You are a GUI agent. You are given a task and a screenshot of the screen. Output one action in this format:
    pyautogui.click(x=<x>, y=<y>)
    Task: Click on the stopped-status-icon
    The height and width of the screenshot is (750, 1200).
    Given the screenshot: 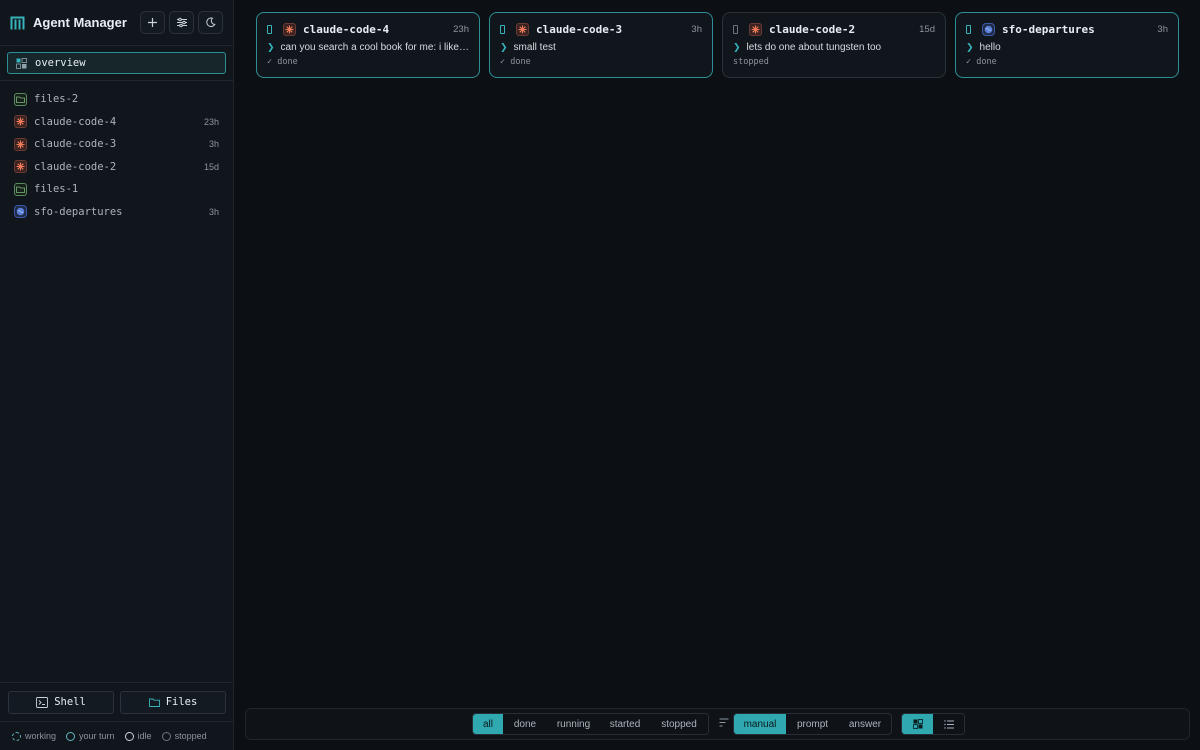 What is the action you would take?
    pyautogui.click(x=166, y=736)
    